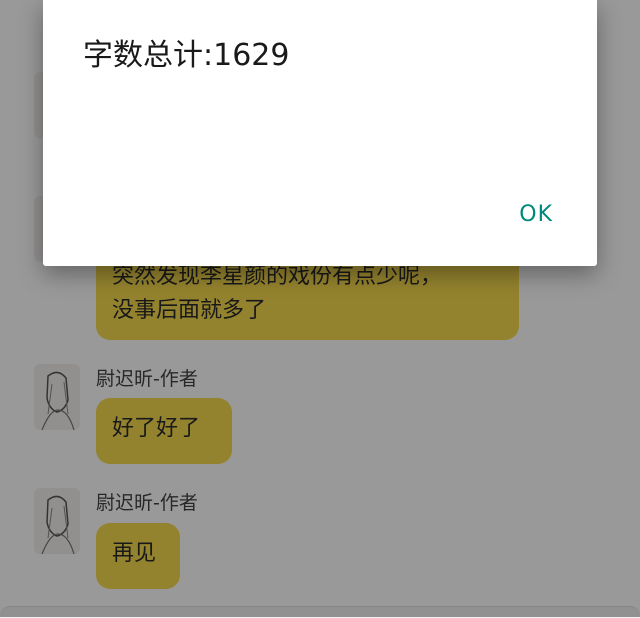  I want to click on dialog-title: 字数总计:1629, so click(186, 55).